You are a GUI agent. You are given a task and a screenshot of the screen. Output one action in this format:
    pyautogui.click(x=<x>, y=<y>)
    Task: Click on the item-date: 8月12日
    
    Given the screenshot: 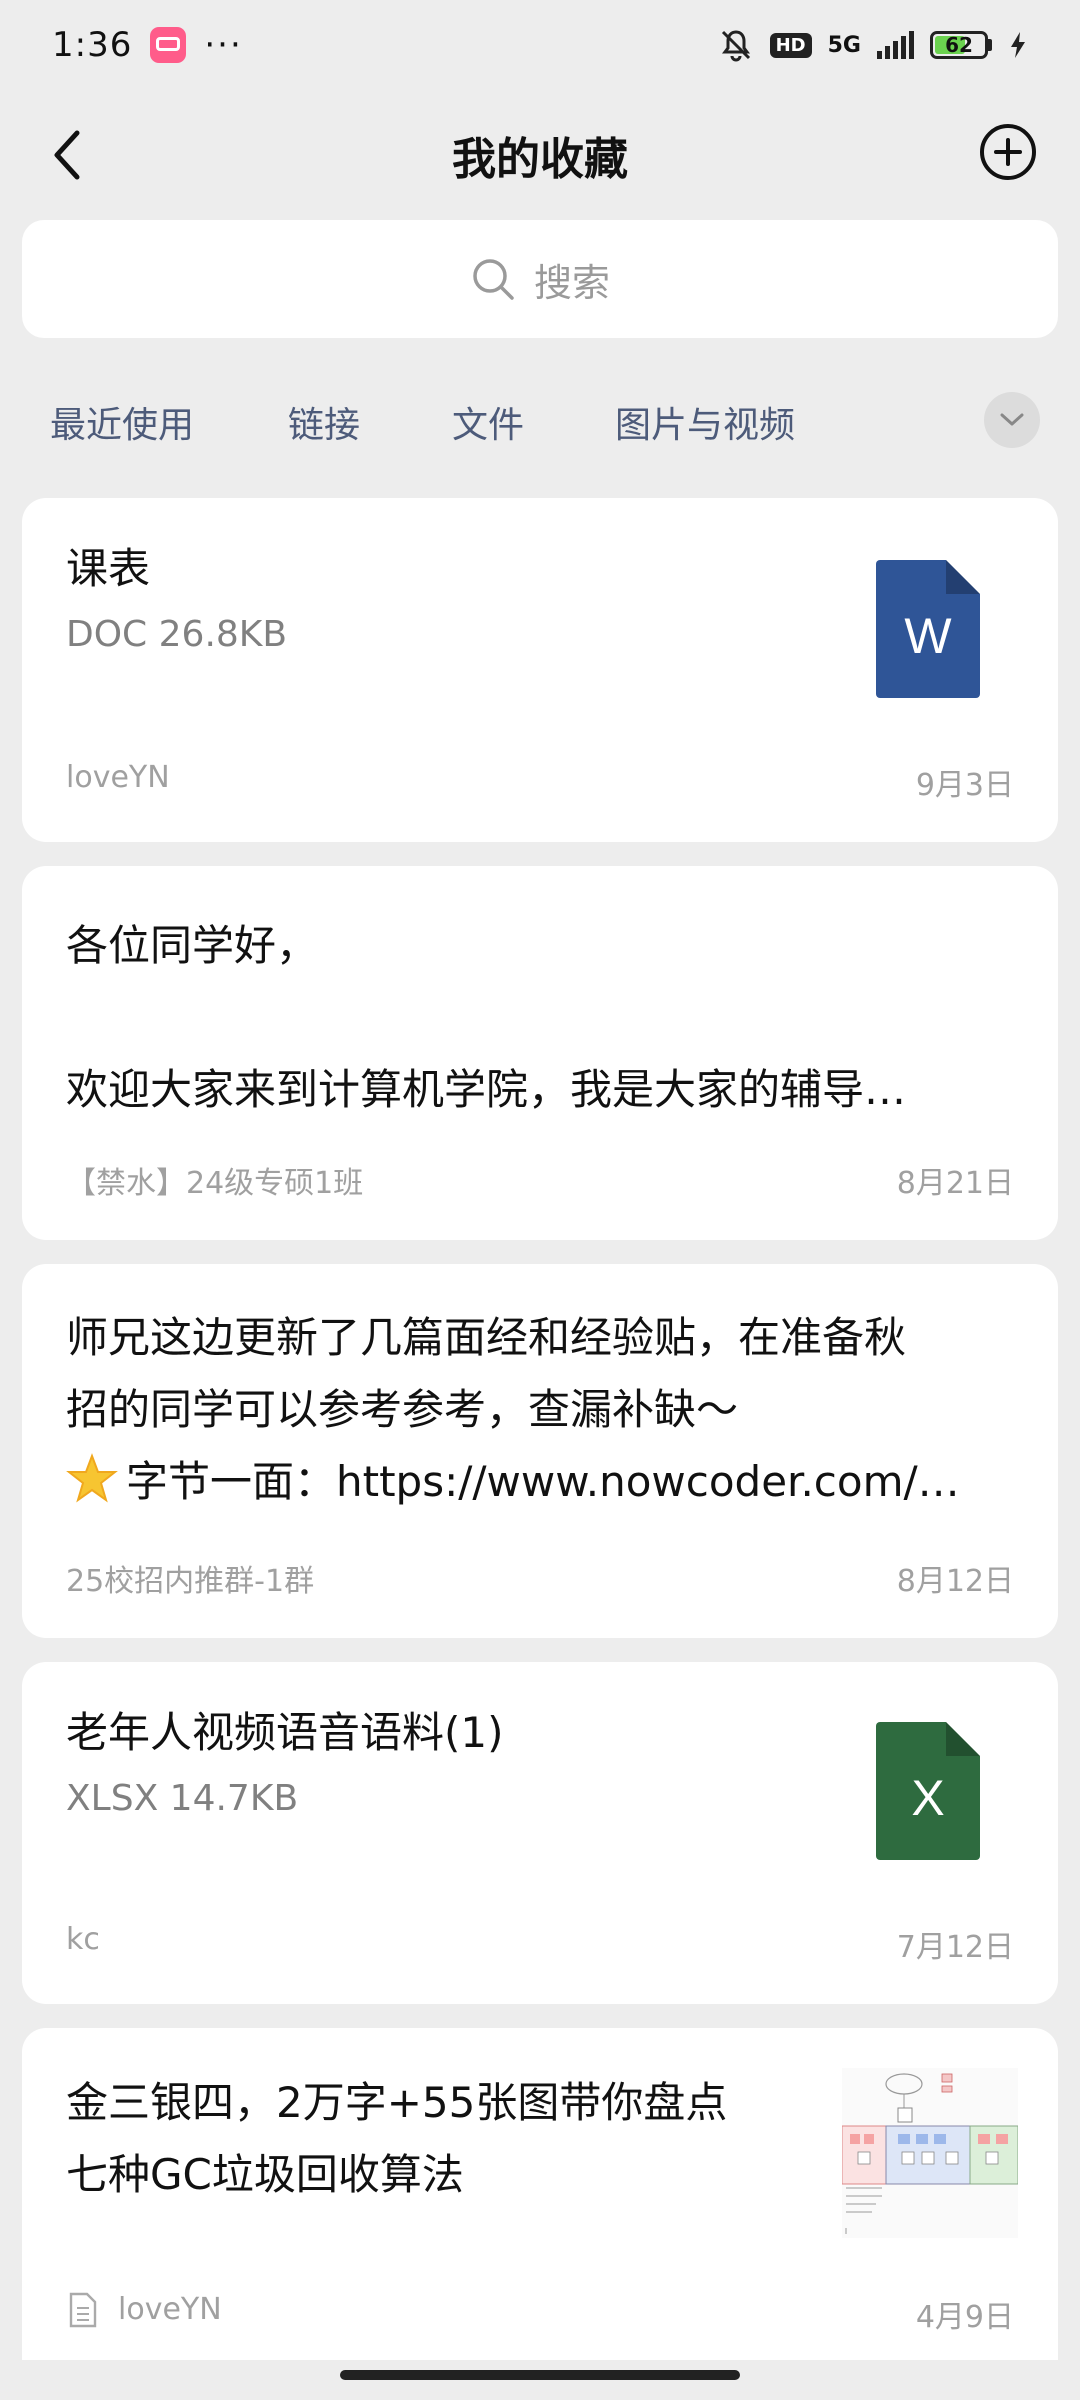 What is the action you would take?
    pyautogui.click(x=955, y=1581)
    